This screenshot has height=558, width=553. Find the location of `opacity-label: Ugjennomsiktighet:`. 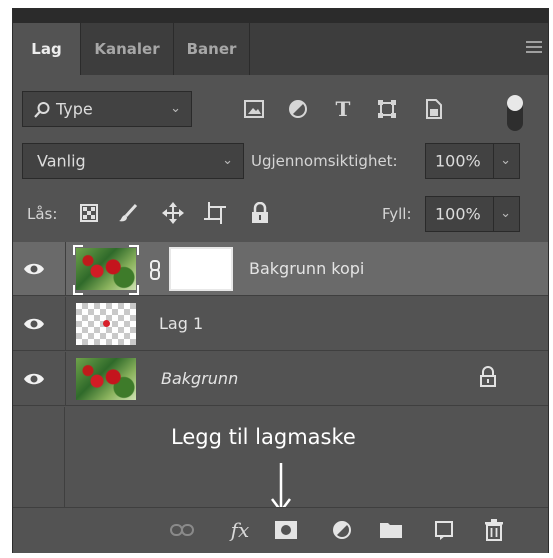

opacity-label: Ugjennomsiktighet: is located at coordinates (324, 161).